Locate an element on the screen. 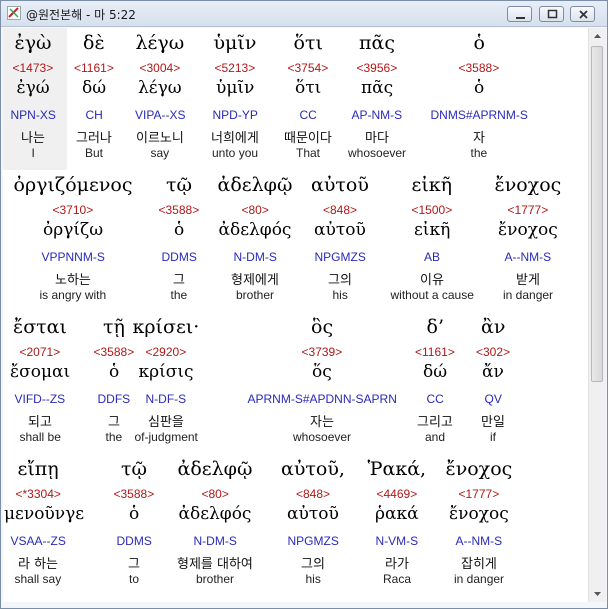 The width and height of the screenshot is (608, 609). vertical-scrollbar is located at coordinates (597, 315).